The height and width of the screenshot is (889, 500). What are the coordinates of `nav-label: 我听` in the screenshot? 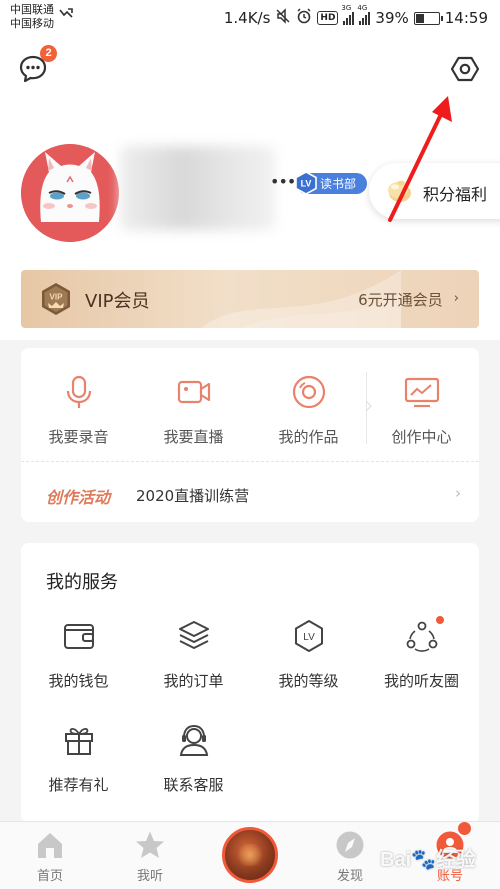 It's located at (149, 876).